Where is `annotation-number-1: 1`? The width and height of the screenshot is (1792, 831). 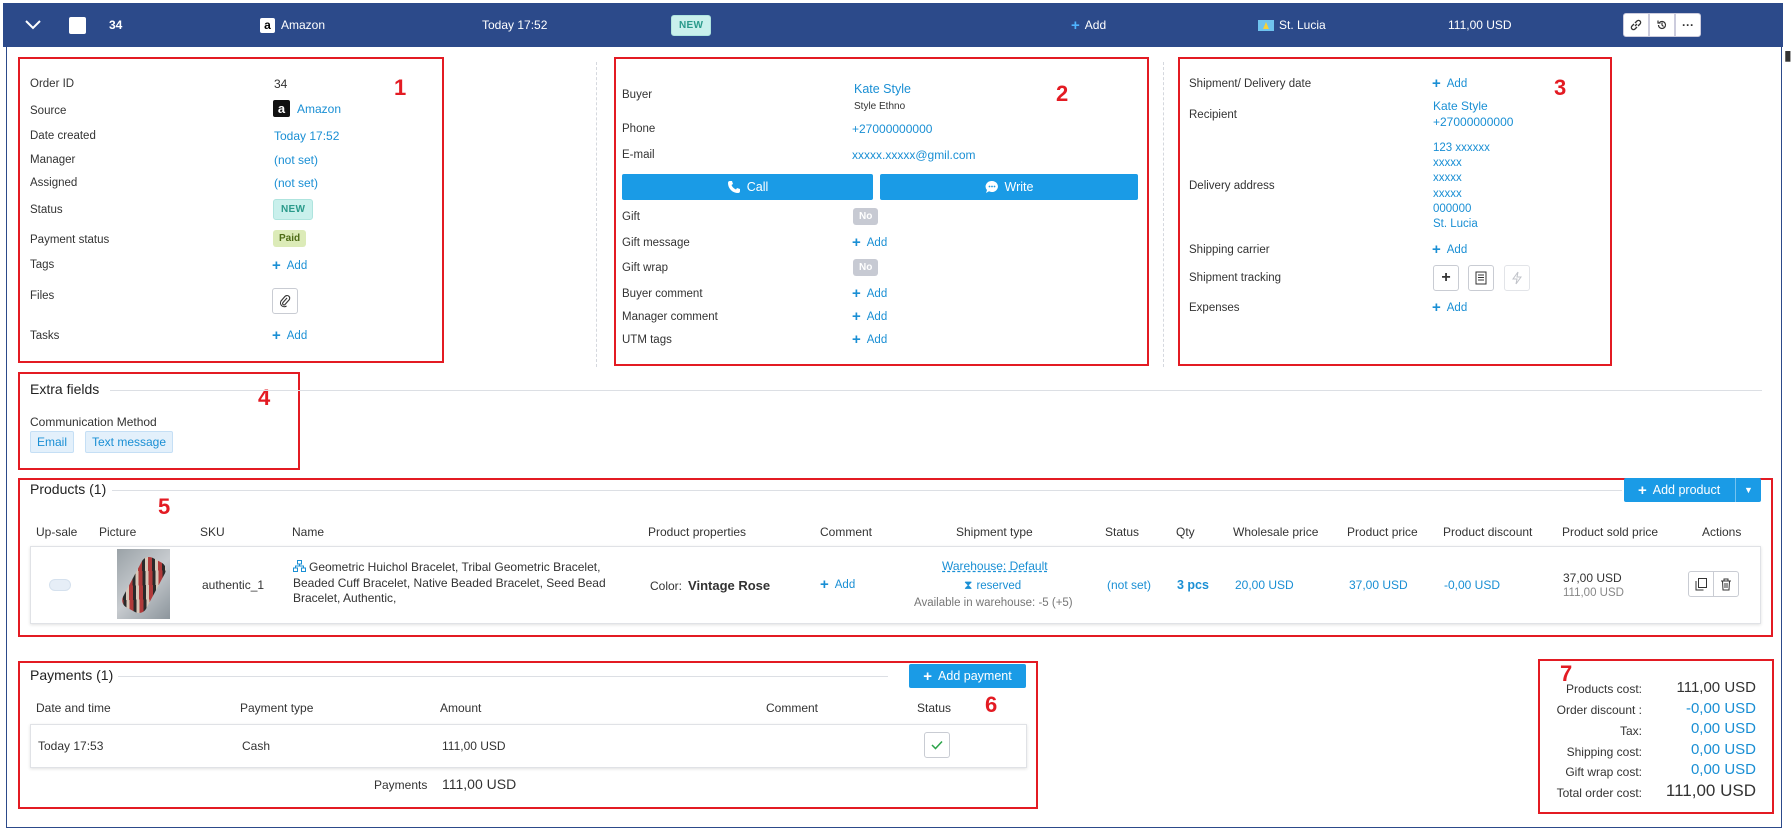
annotation-number-1: 1 is located at coordinates (400, 87).